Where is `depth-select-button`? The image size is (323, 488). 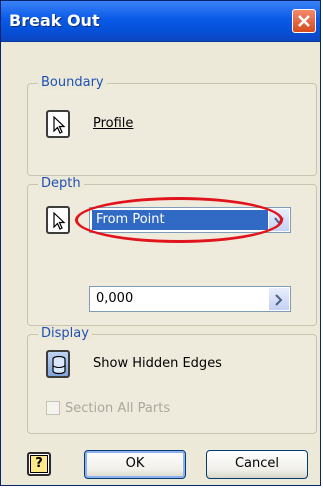 depth-select-button is located at coordinates (58, 220).